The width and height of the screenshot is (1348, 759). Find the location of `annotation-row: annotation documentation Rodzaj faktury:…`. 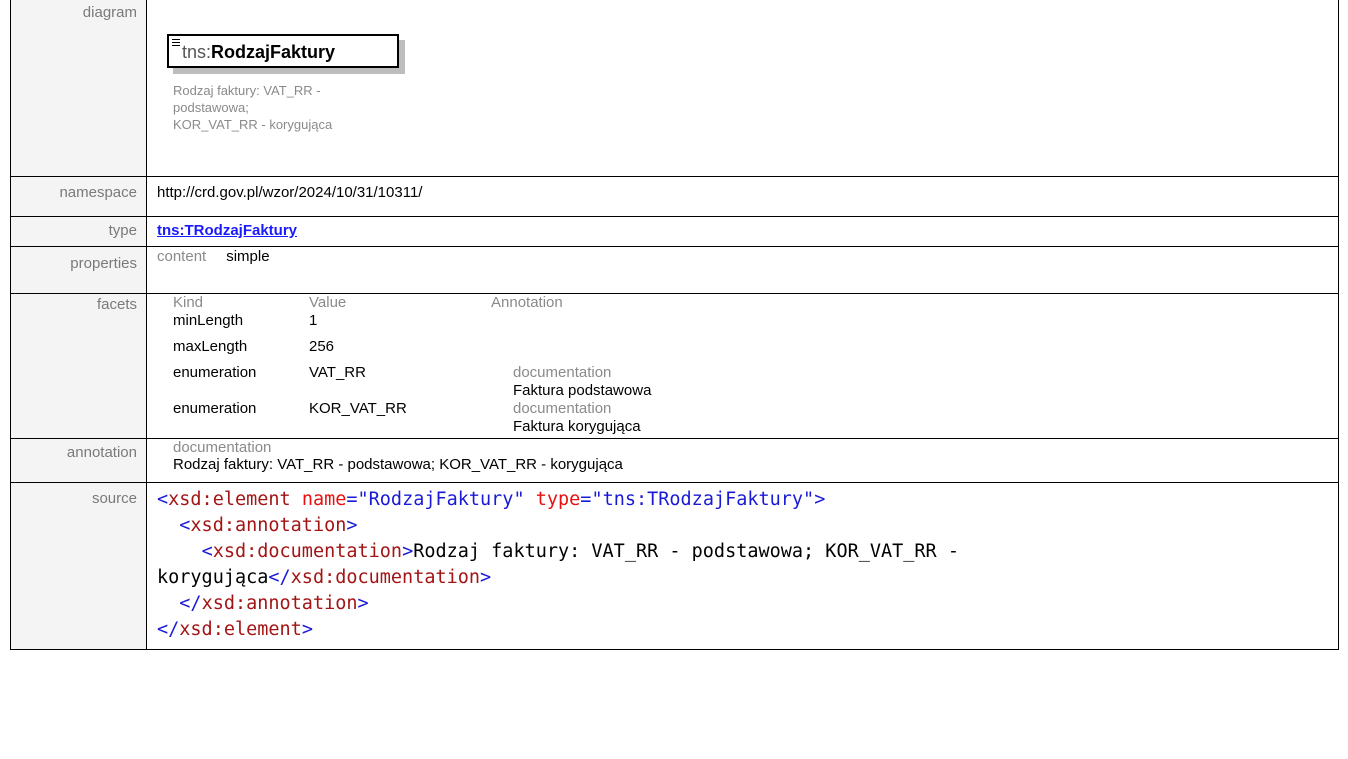

annotation-row: annotation documentation Rodzaj faktury:… is located at coordinates (674, 460).